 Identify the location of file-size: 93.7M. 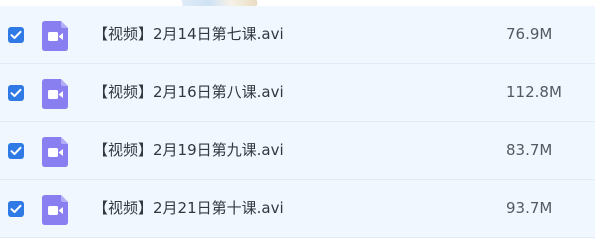
(529, 208).